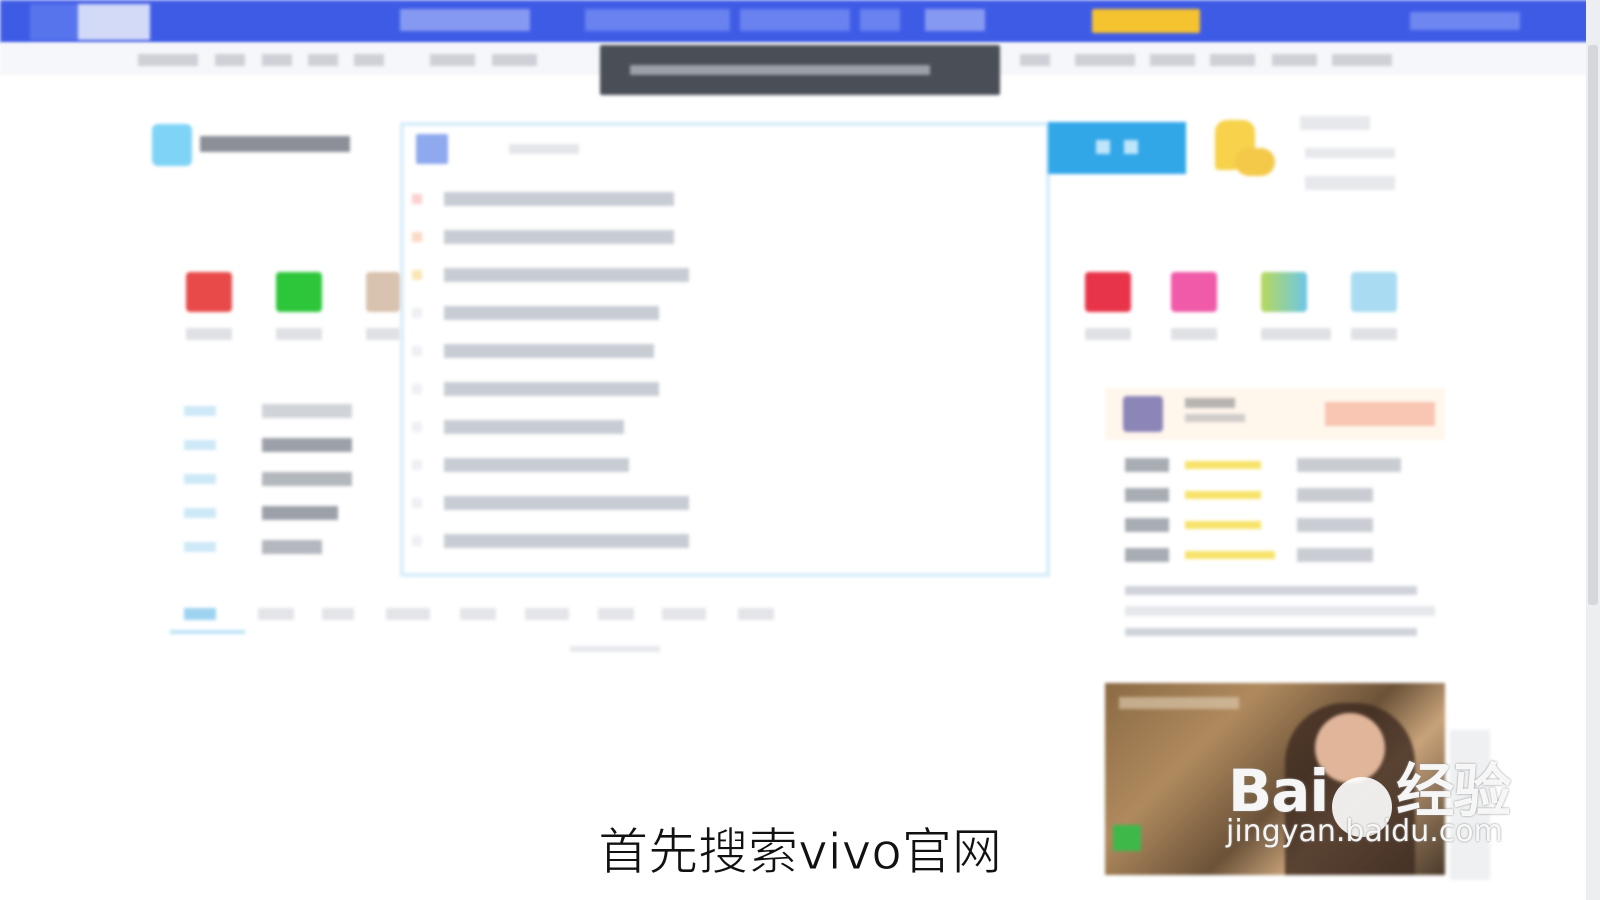 The height and width of the screenshot is (900, 1600). I want to click on weather-icon, so click(1245, 150).